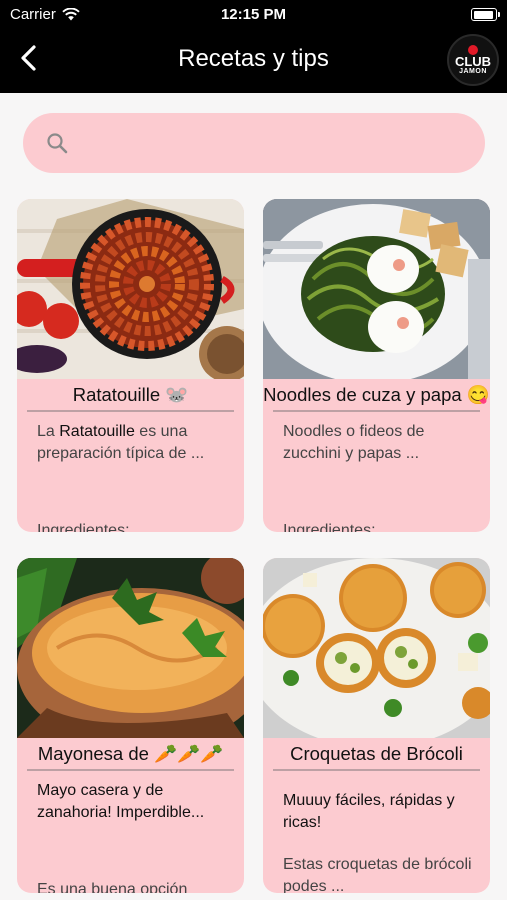  What do you see at coordinates (376, 394) in the screenshot?
I see `recipe-title: Noodles de cuza y papa 😋` at bounding box center [376, 394].